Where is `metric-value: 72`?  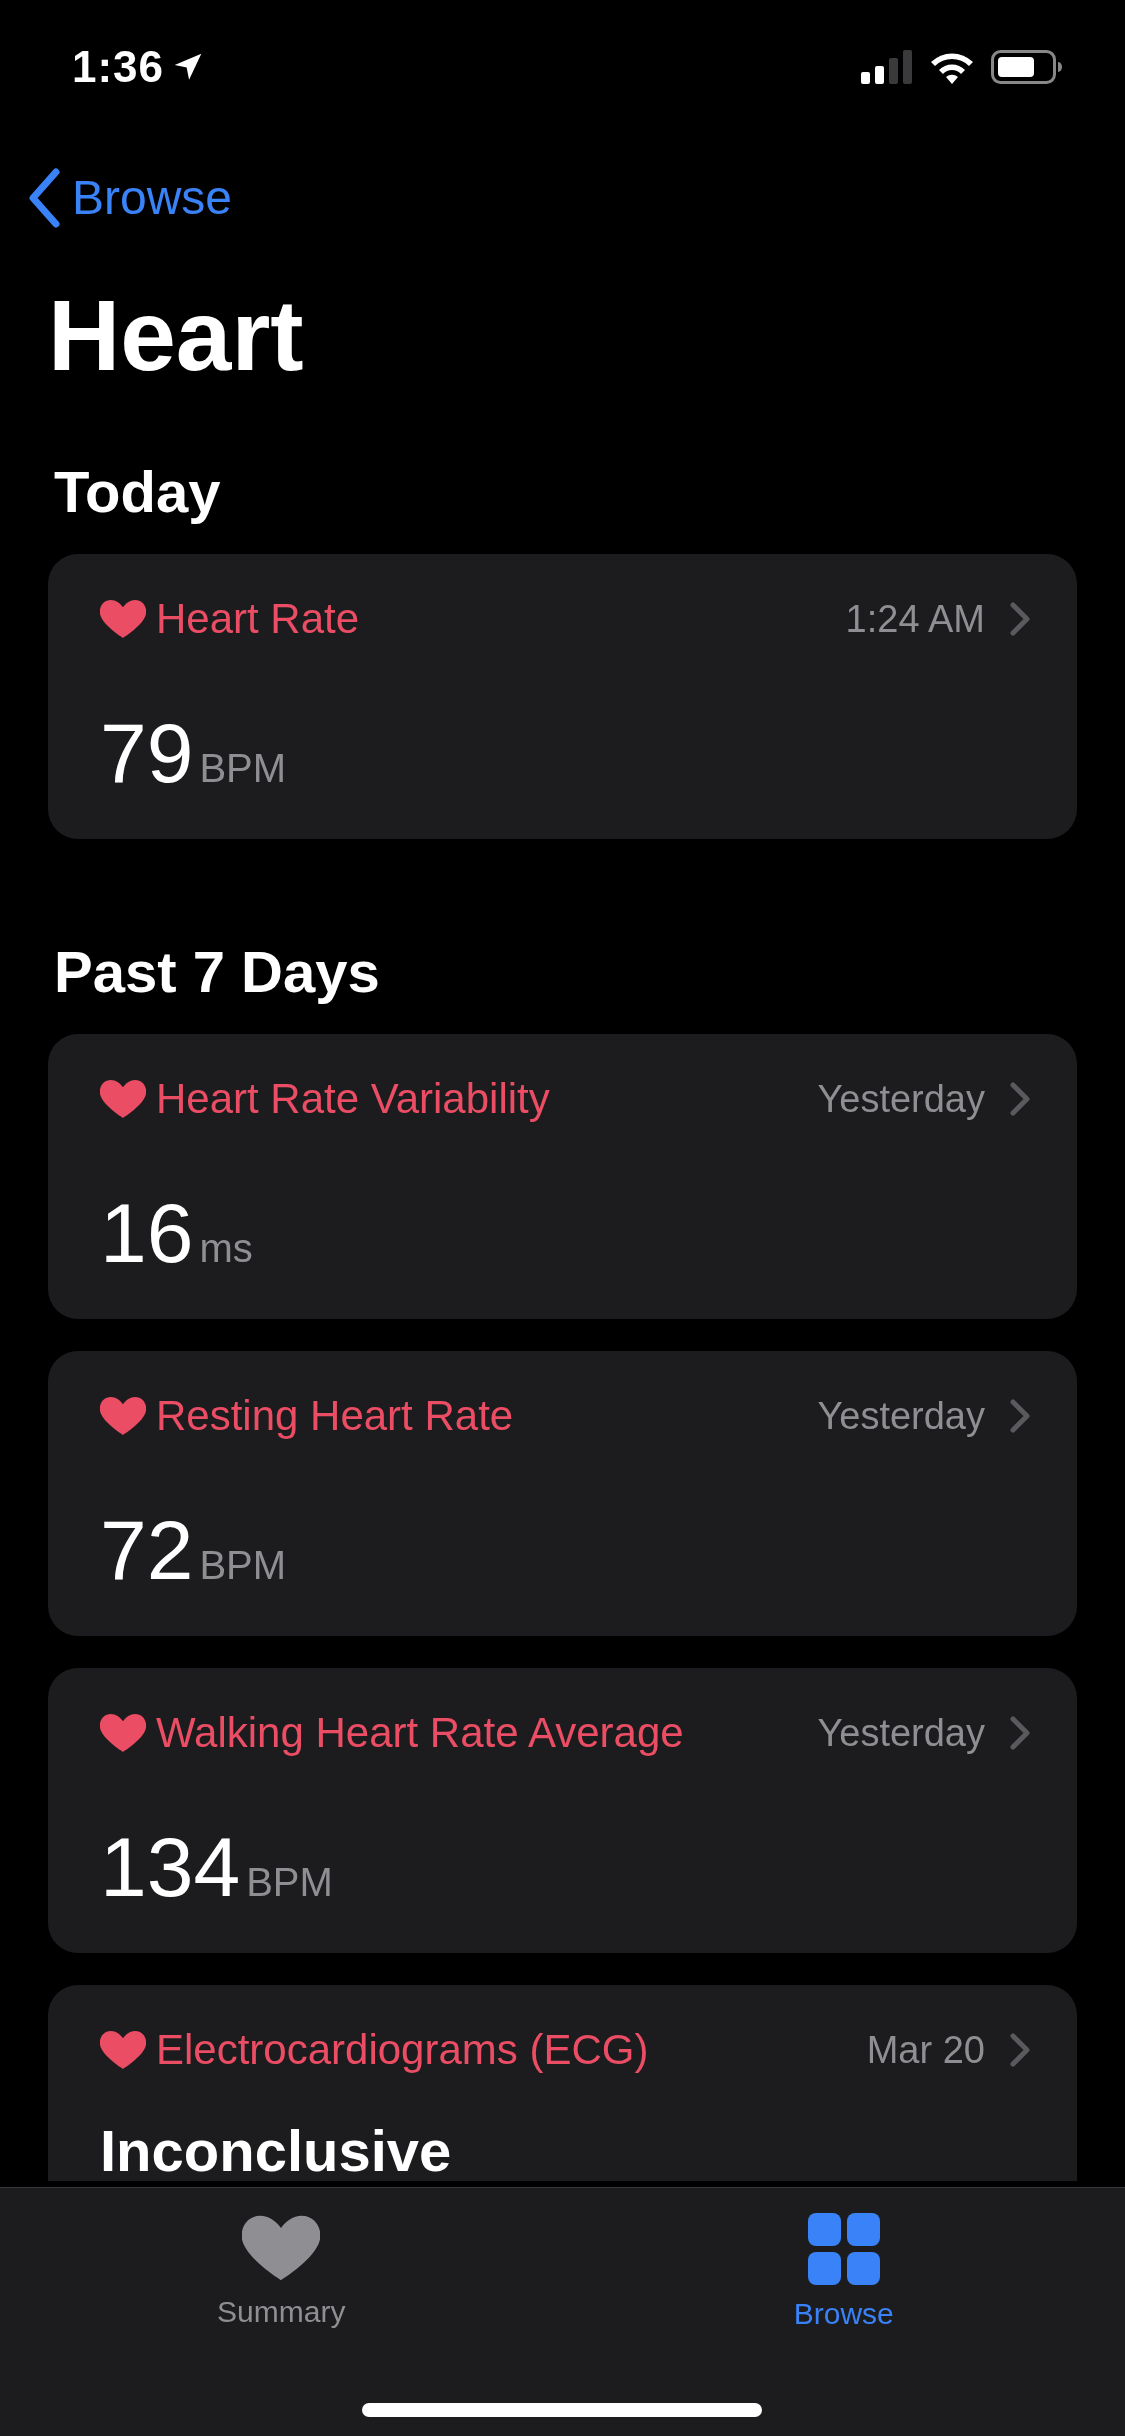
metric-value: 72 is located at coordinates (147, 1550).